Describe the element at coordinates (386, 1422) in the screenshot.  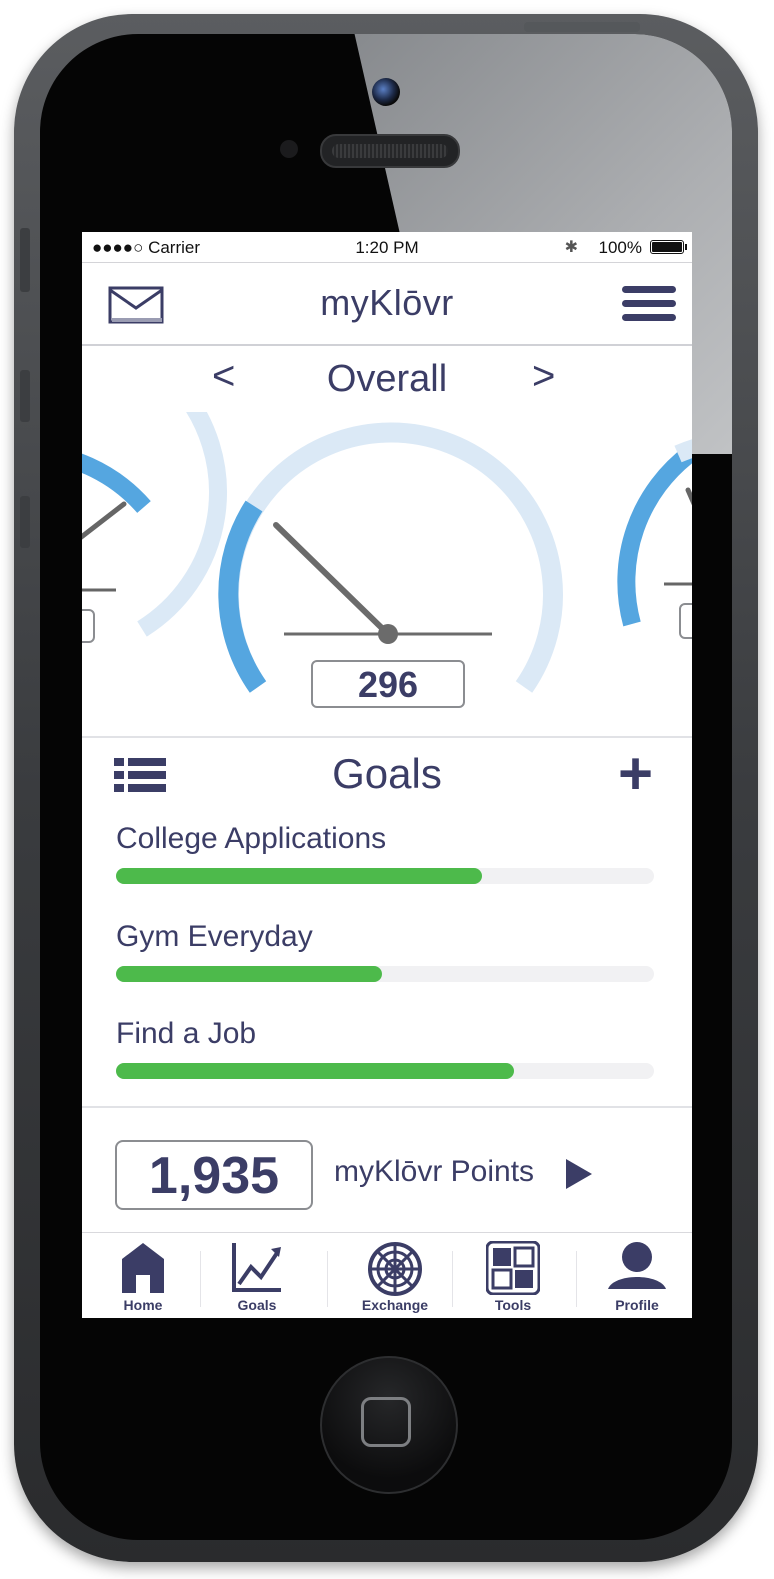
I see `home-button-square-icon` at that location.